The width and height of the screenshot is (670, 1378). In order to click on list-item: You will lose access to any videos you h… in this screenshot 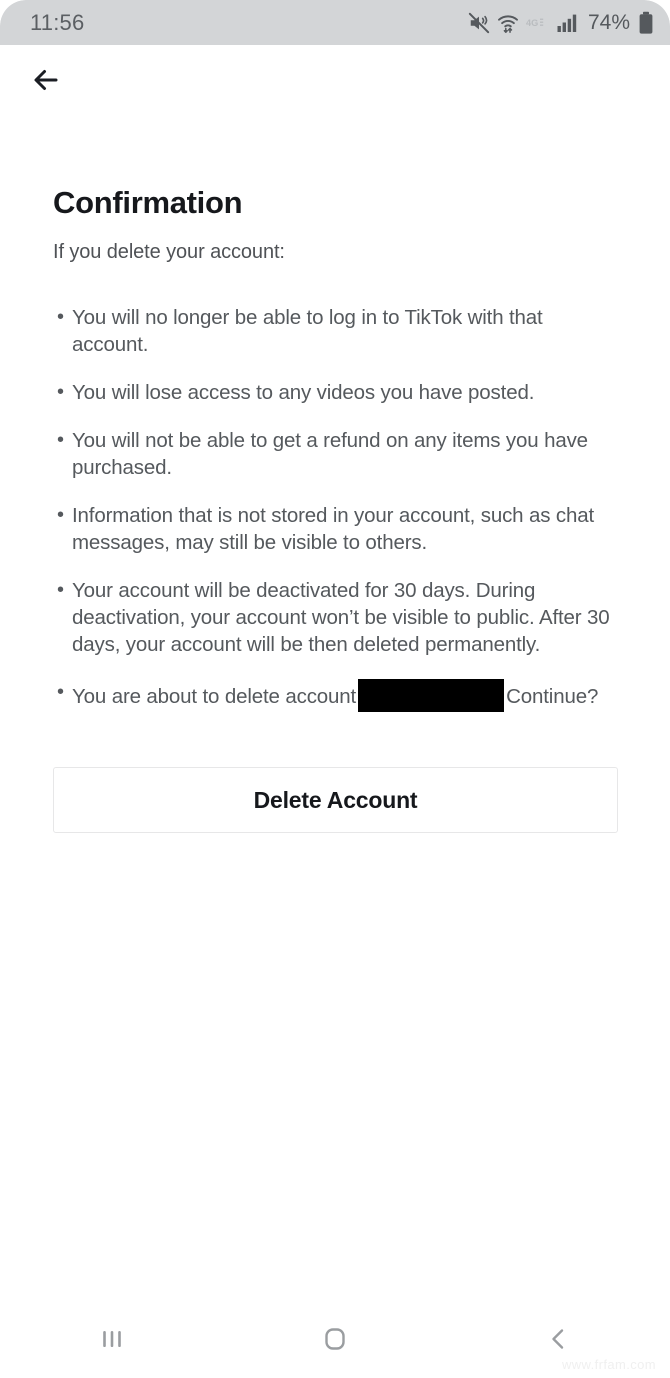, I will do `click(338, 392)`.